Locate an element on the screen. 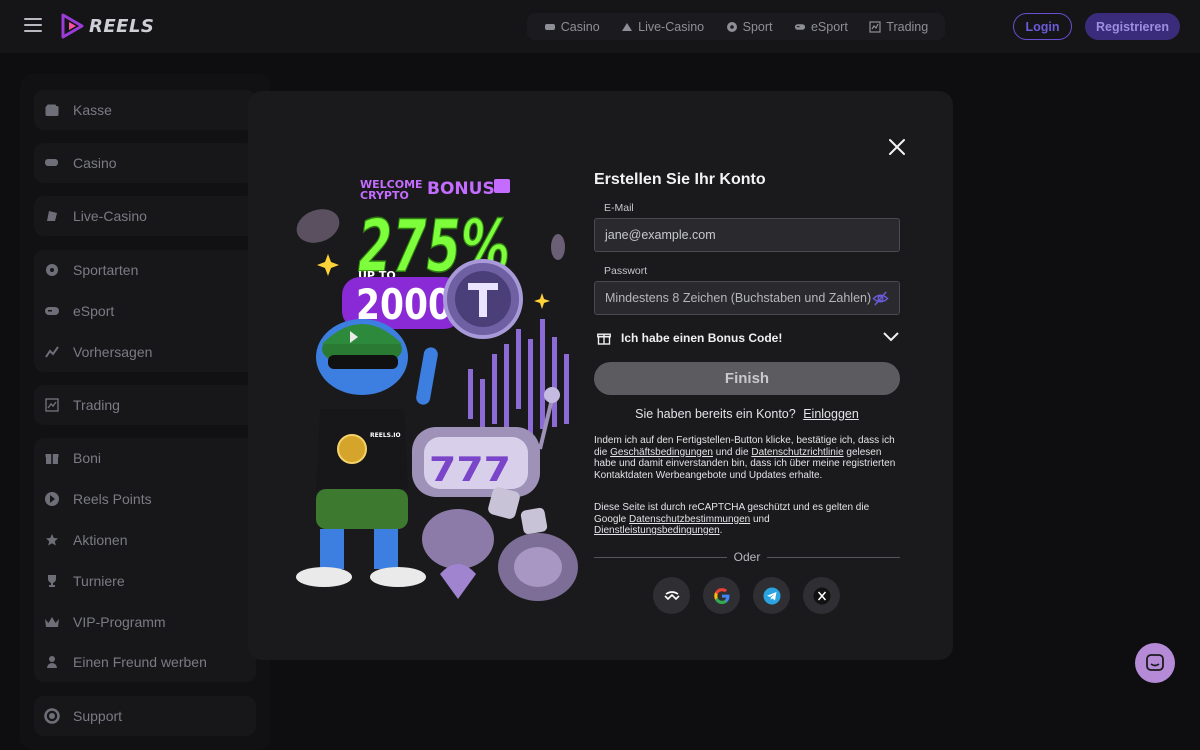 The image size is (1200, 750). nav-live-casino: Live-Casino is located at coordinates (662, 27).